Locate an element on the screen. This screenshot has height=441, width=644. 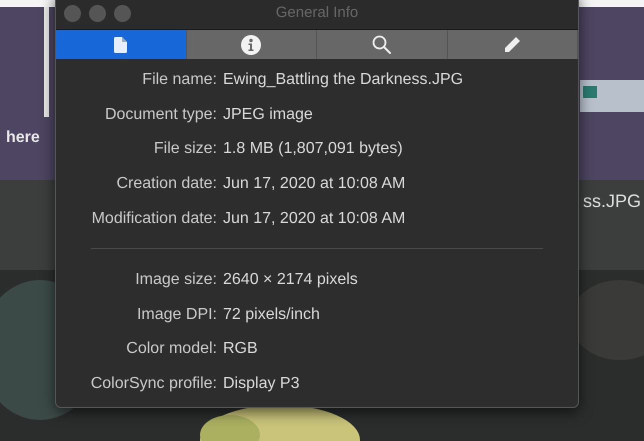
field-label: Color model: is located at coordinates (171, 349).